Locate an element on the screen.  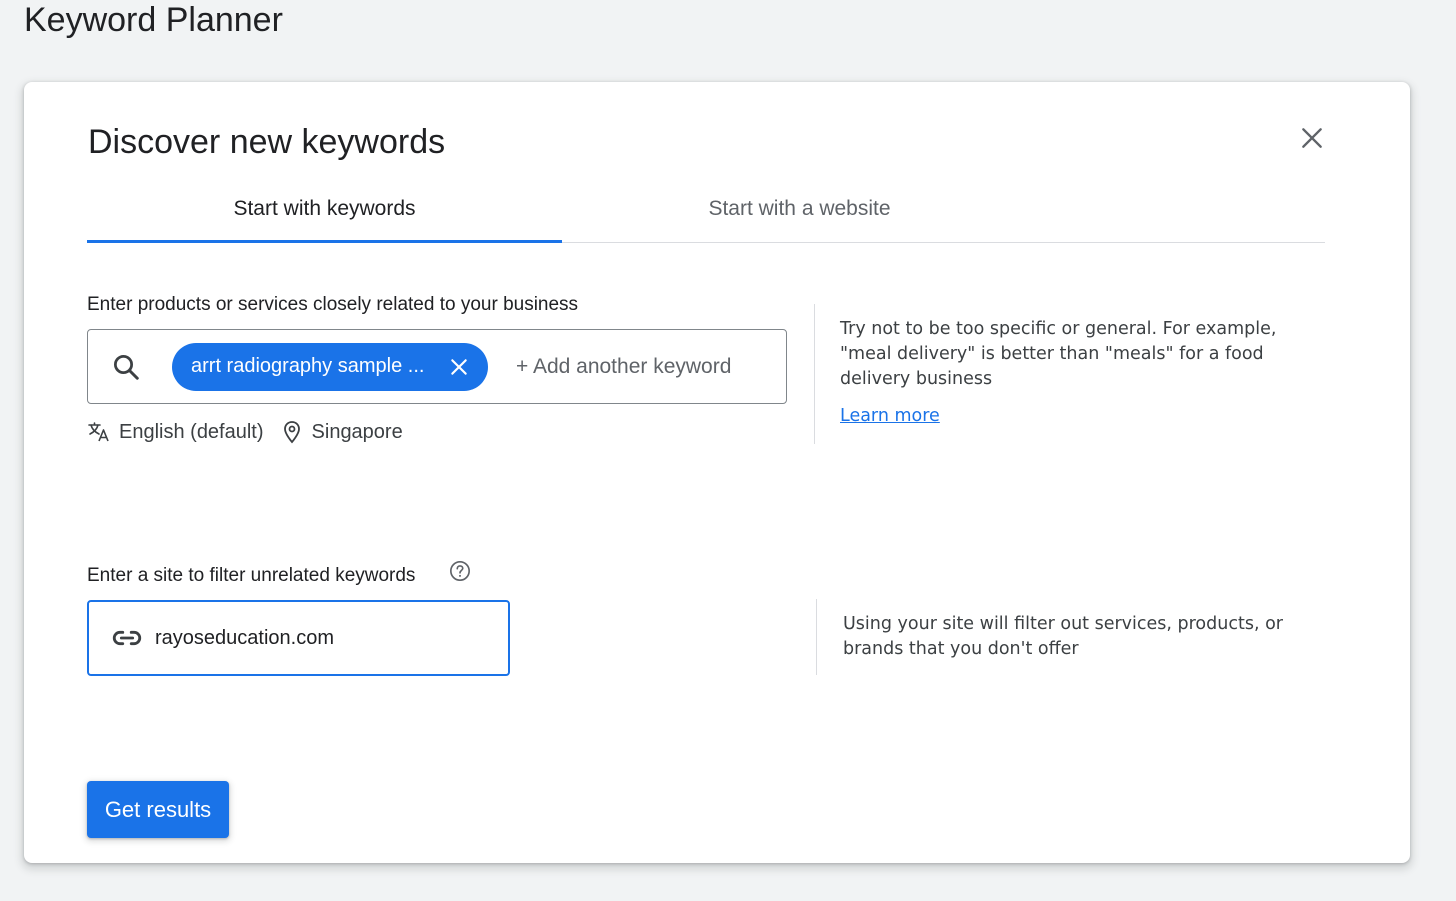
add-keyword-input is located at coordinates (646, 366).